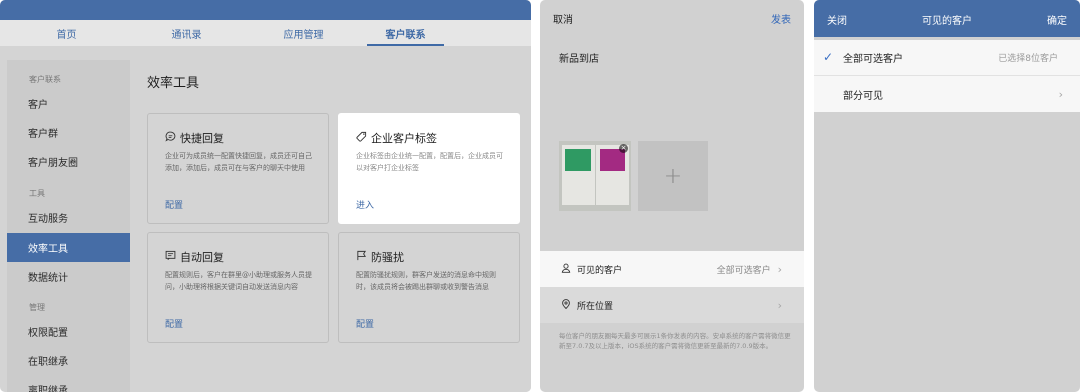 This screenshot has width=1080, height=392. What do you see at coordinates (429, 162) in the screenshot?
I see `card-description: 企业标签由企业统一配置，配置后，企业成员可以对客户打企业标签` at bounding box center [429, 162].